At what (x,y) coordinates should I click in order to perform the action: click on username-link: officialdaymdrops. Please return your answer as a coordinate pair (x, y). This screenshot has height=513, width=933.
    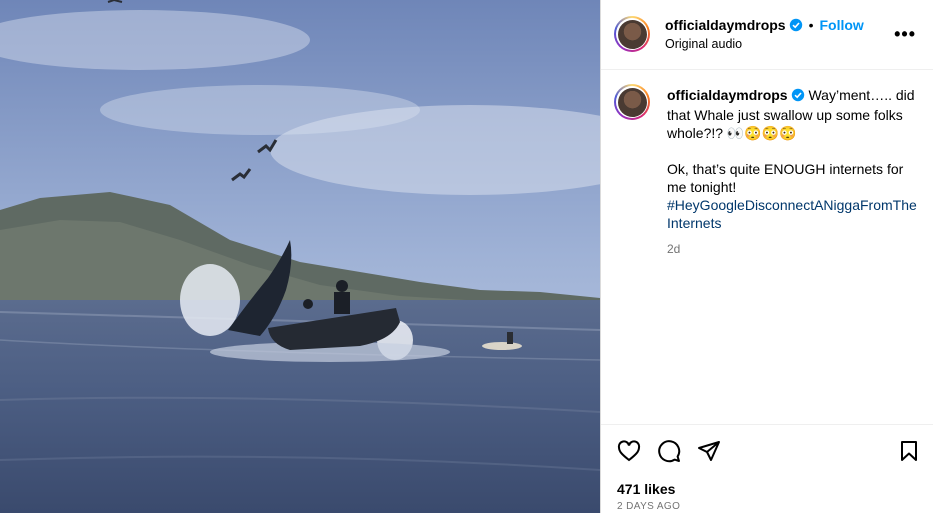
    Looking at the image, I should click on (725, 25).